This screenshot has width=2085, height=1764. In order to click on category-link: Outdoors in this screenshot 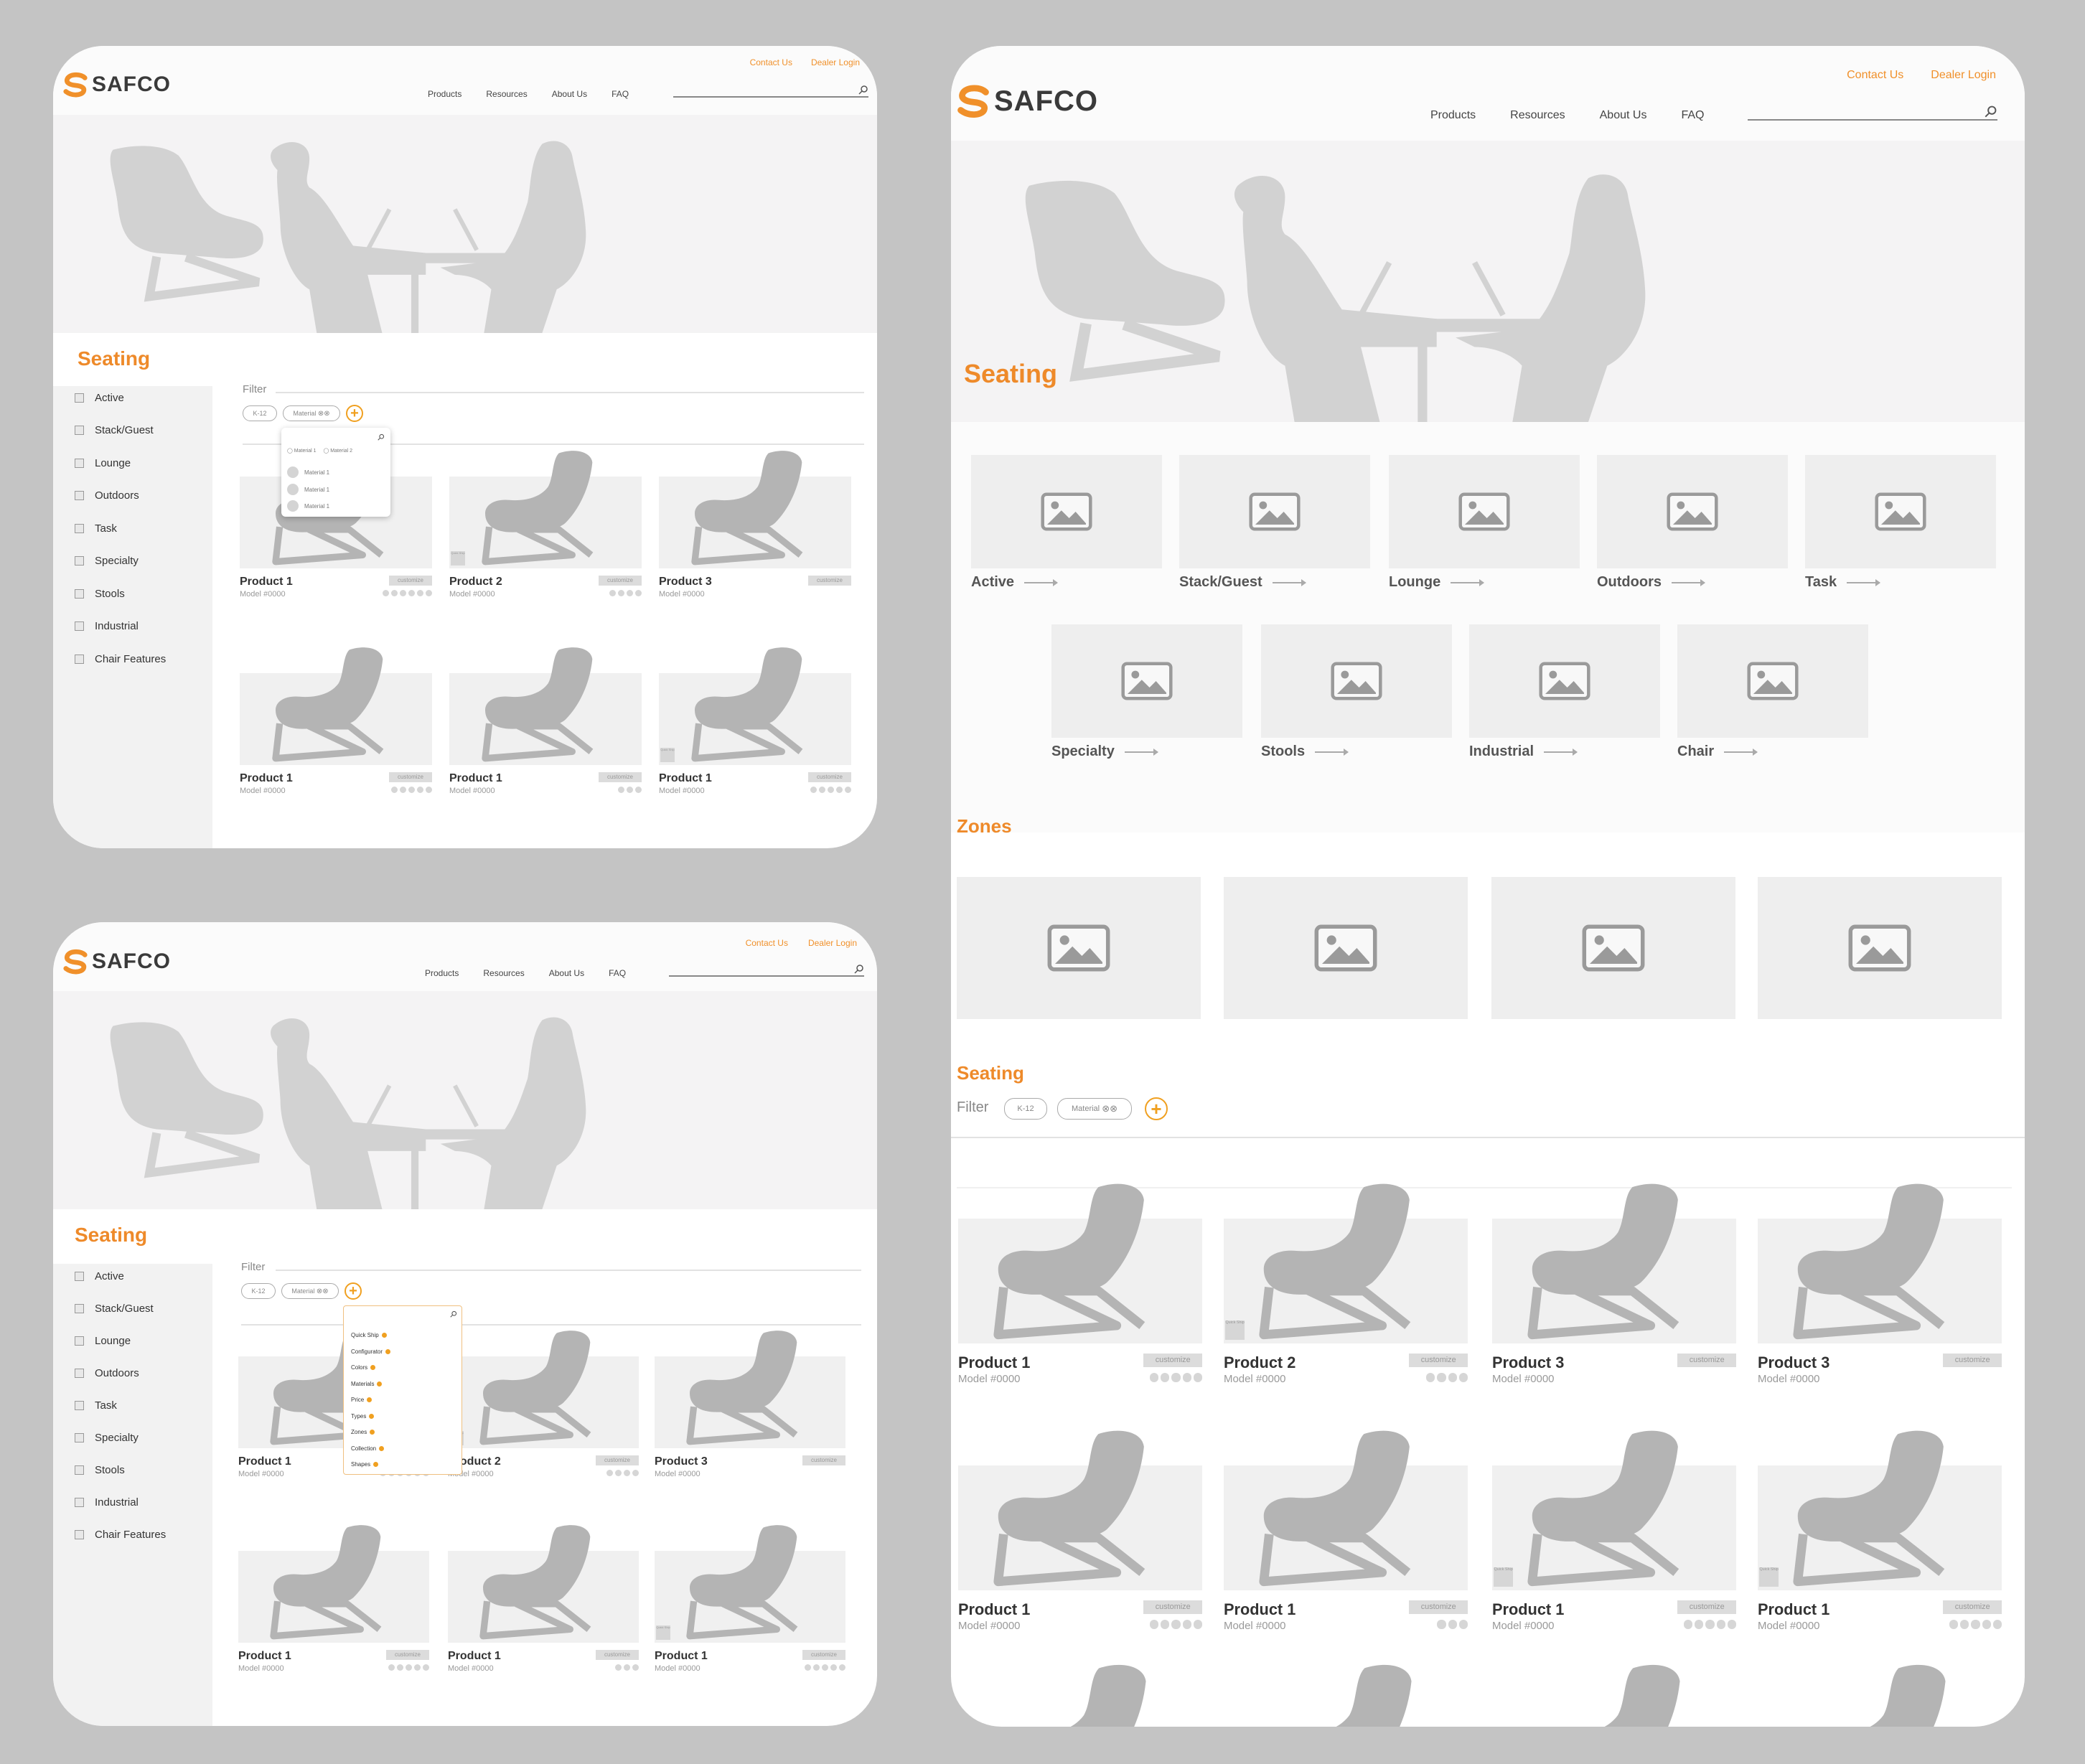, I will do `click(1651, 582)`.